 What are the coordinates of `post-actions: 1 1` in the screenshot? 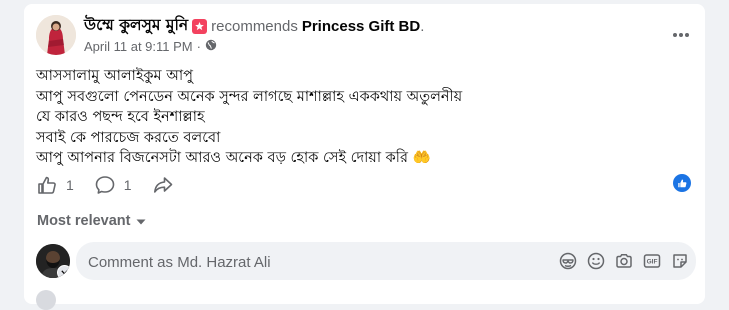 It's located at (115, 185).